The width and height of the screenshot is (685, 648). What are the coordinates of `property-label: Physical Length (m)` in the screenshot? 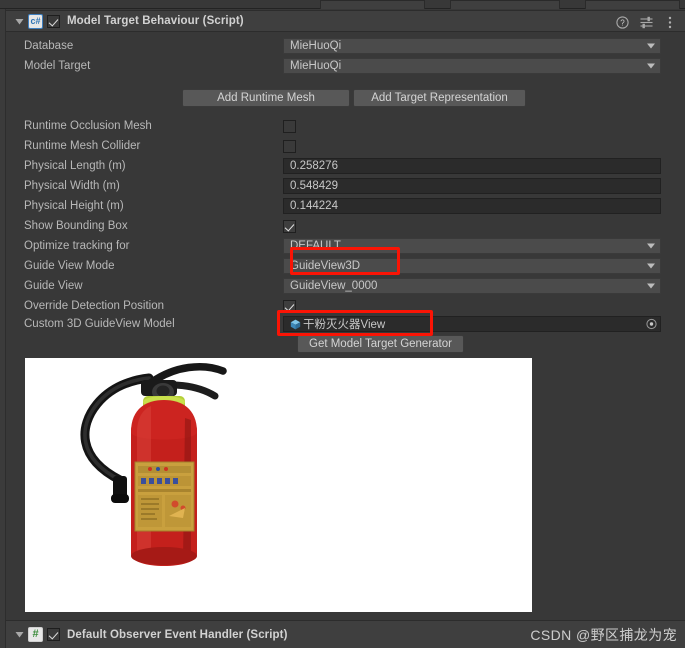 It's located at (75, 166).